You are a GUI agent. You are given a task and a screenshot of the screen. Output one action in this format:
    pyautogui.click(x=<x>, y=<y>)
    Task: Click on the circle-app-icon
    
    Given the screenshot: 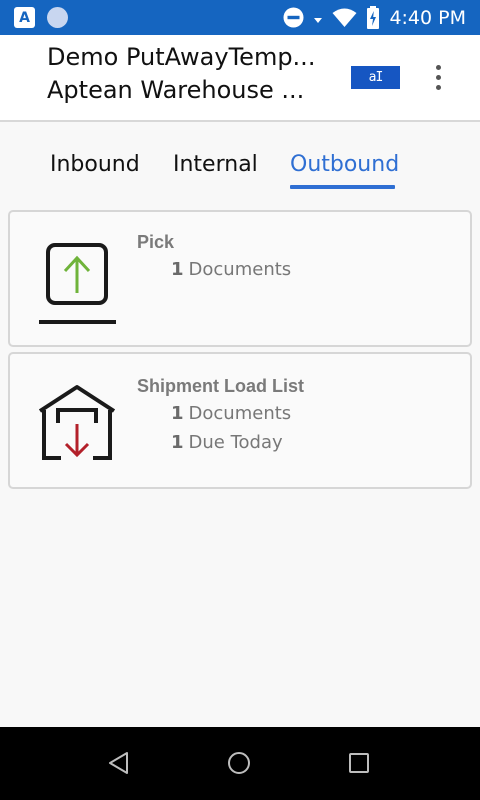 What is the action you would take?
    pyautogui.click(x=57, y=17)
    